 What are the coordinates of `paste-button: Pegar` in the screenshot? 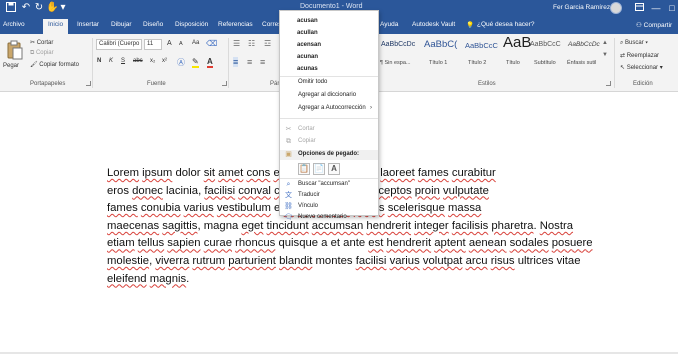 It's located at (11, 66).